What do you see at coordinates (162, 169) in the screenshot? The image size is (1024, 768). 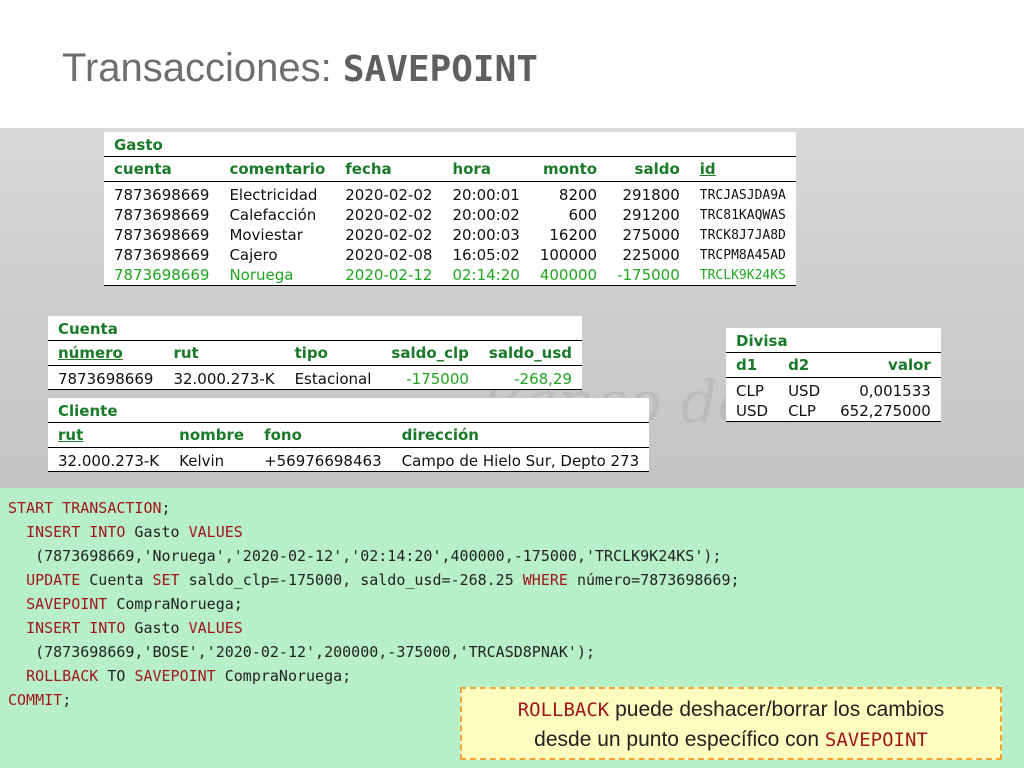 I see `gasto-header-0: cuenta` at bounding box center [162, 169].